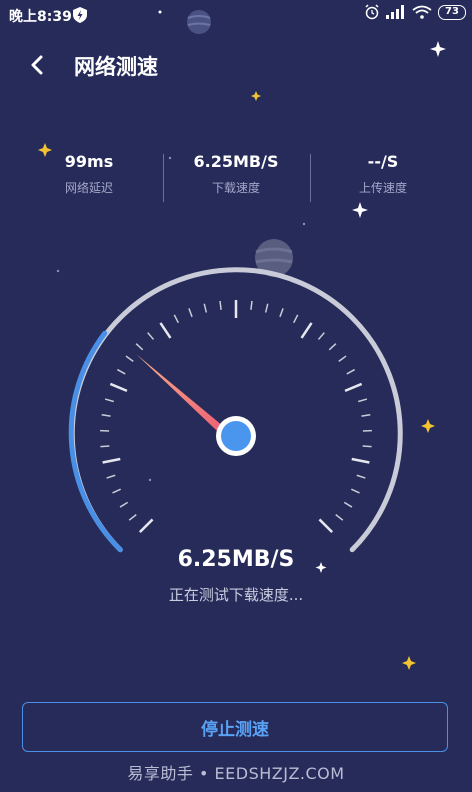 This screenshot has width=472, height=792. I want to click on gauge-hub-core, so click(236, 436).